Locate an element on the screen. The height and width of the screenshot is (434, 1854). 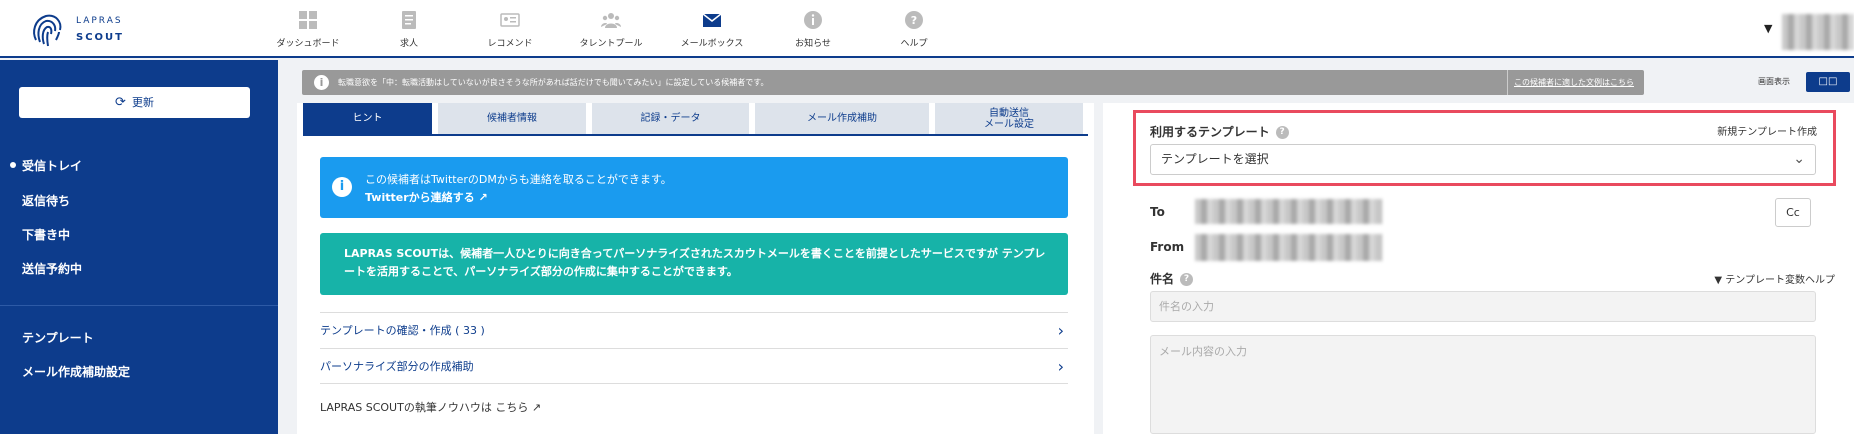
logo-text-scout: SCOUT is located at coordinates (100, 37).